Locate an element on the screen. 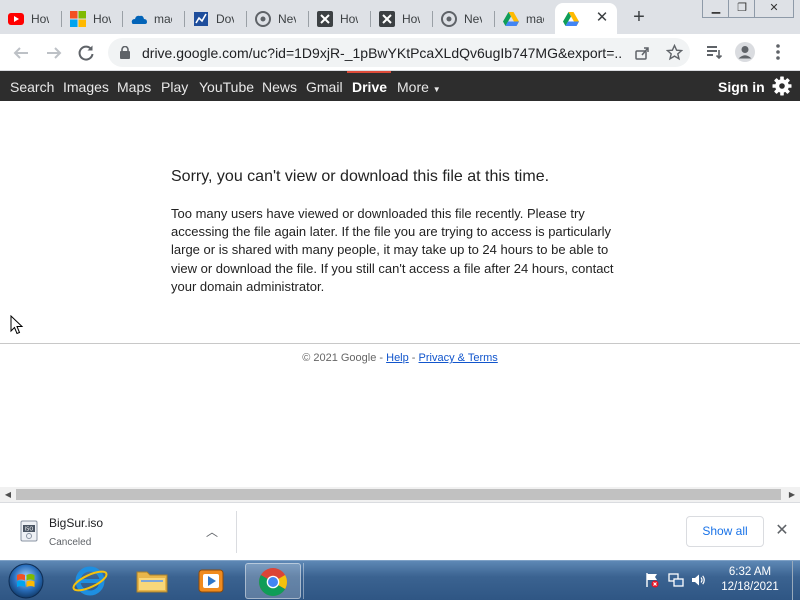 This screenshot has height=600, width=800. forward-arrow-icon is located at coordinates (54, 53).